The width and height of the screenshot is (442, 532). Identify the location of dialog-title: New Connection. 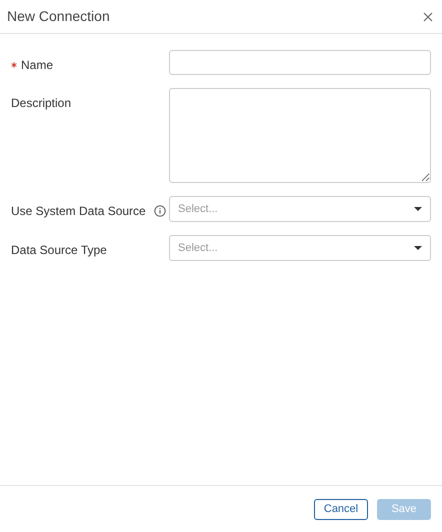
(58, 16).